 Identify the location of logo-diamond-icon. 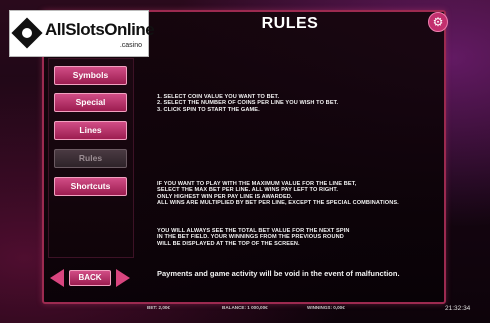
(27, 33).